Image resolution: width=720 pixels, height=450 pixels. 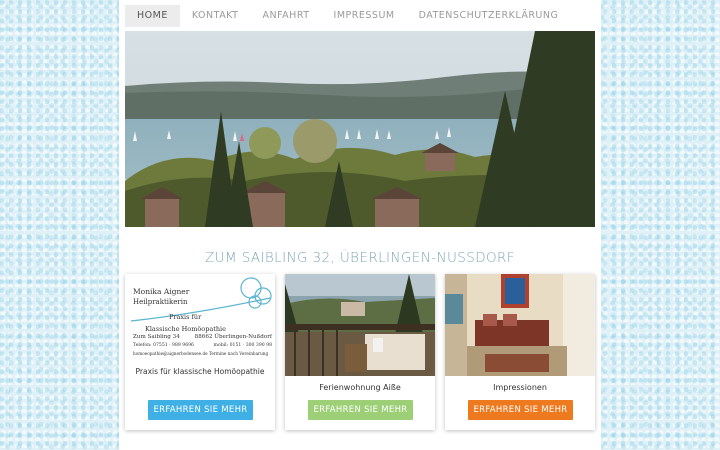 I want to click on bc-praxis-line1: Praxis für, so click(x=185, y=317).